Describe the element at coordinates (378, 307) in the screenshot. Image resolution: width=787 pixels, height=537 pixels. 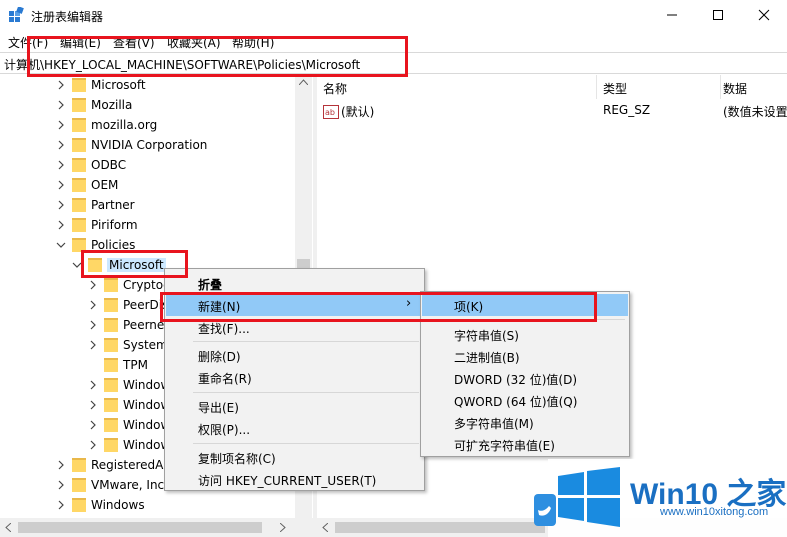
I see `annotation-box-new-key` at that location.